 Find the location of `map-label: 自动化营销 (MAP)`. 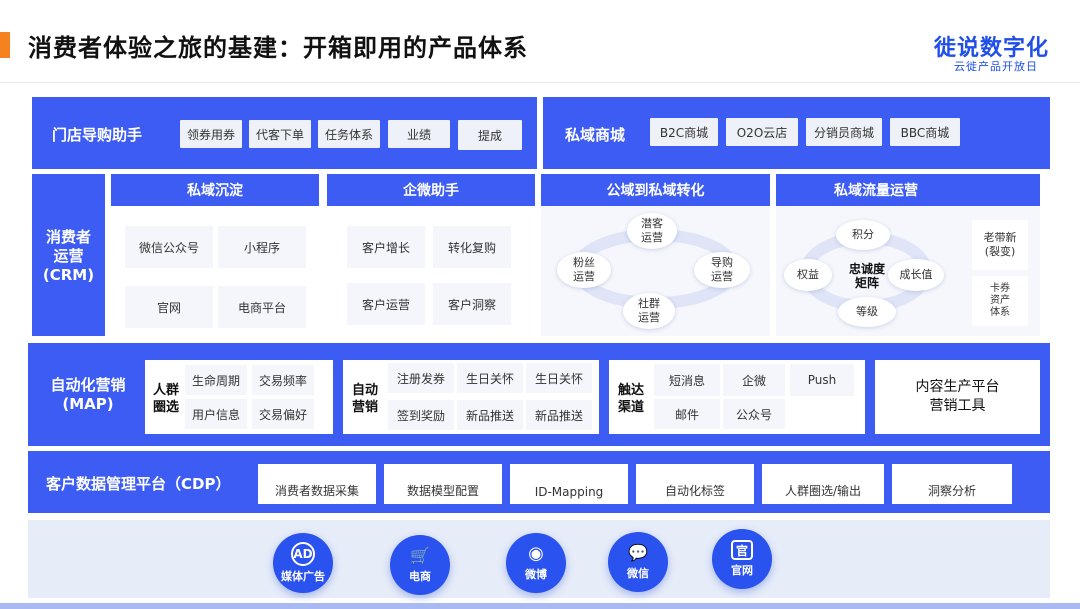

map-label: 自动化营销 (MAP) is located at coordinates (88, 394).